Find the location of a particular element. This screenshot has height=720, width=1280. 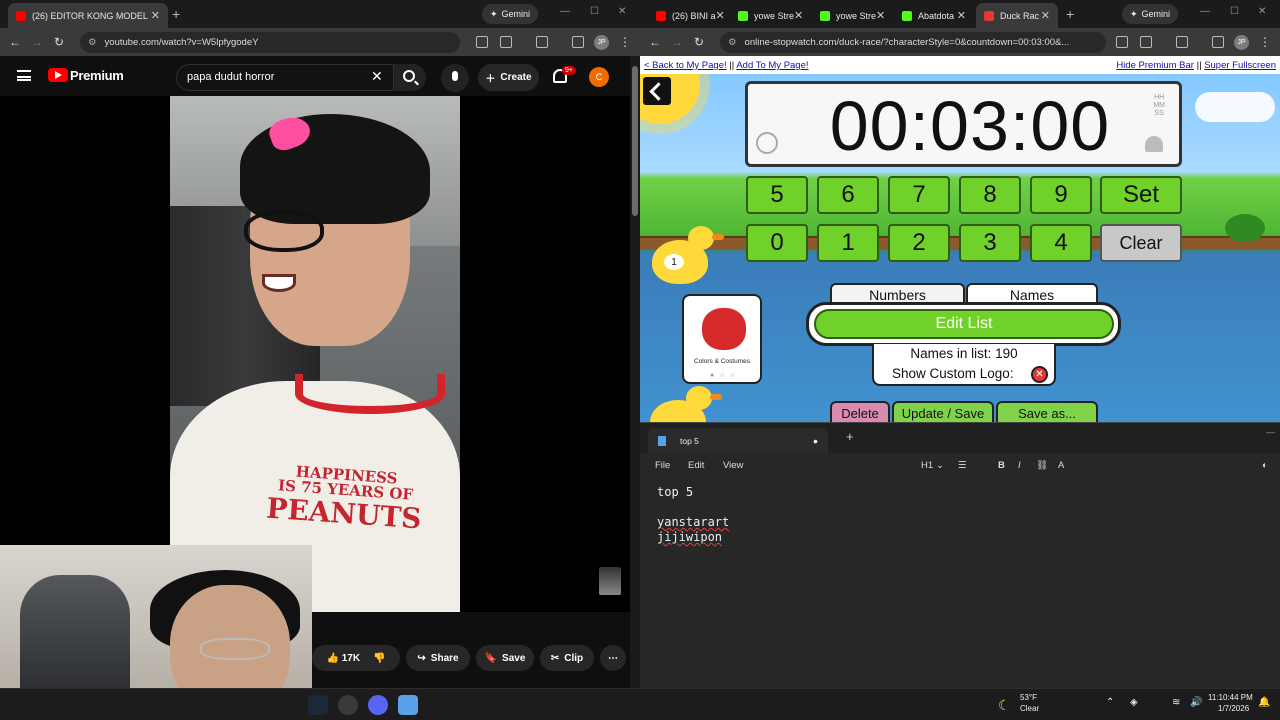

key-0: 0 is located at coordinates (777, 243).